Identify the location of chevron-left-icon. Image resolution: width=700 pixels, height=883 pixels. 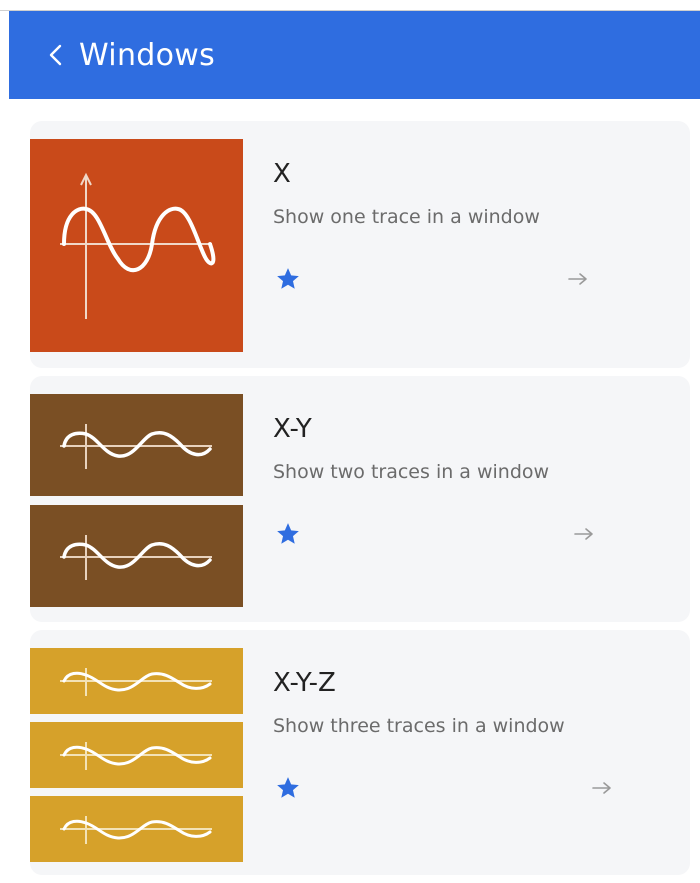
(56, 55).